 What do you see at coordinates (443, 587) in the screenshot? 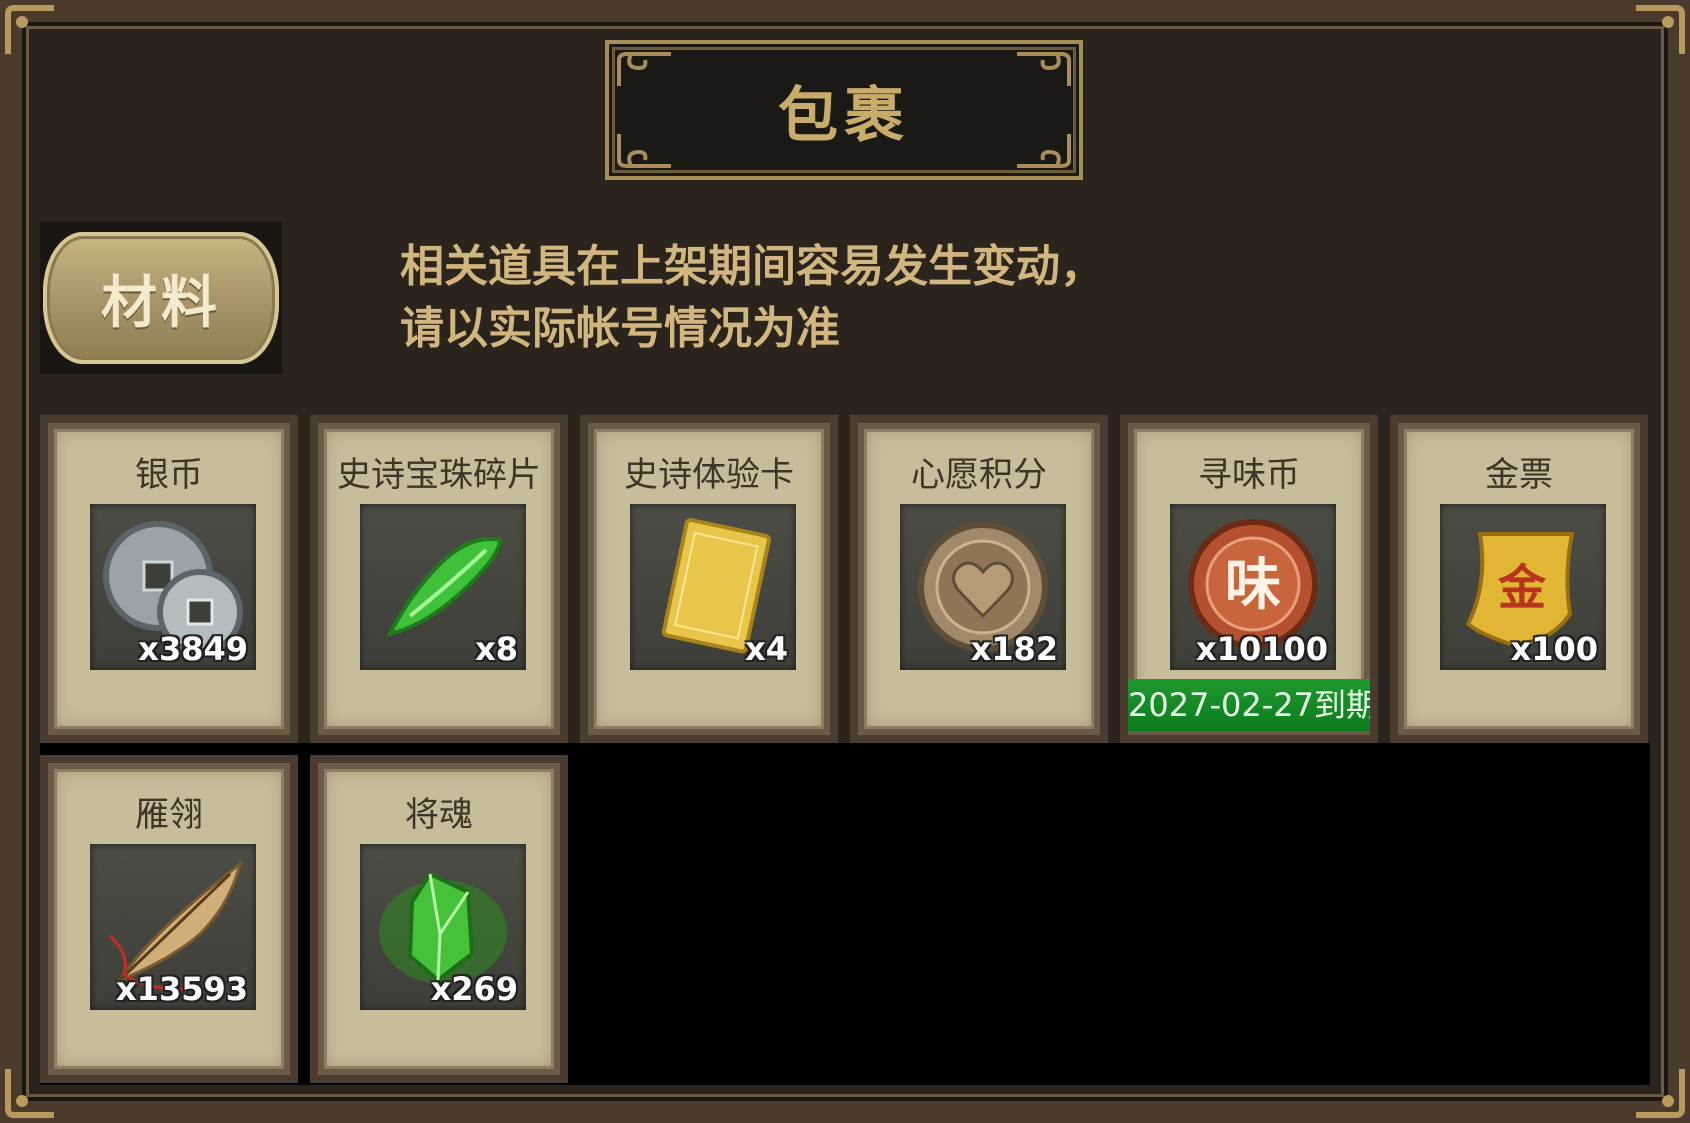
I see `item-icon-frame: x8` at bounding box center [443, 587].